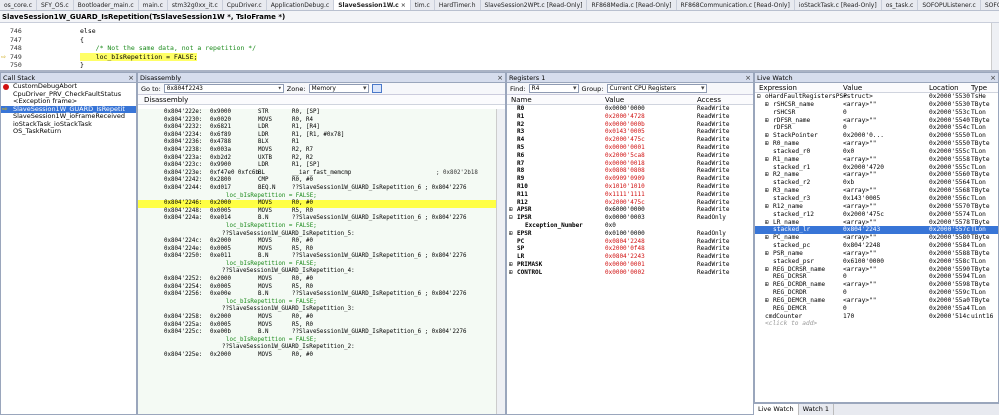 The width and height of the screenshot is (999, 415). What do you see at coordinates (876, 183) in the screenshot?
I see `watch-row: stacked_r2 0xb 0x2000'5564 TLon` at bounding box center [876, 183].